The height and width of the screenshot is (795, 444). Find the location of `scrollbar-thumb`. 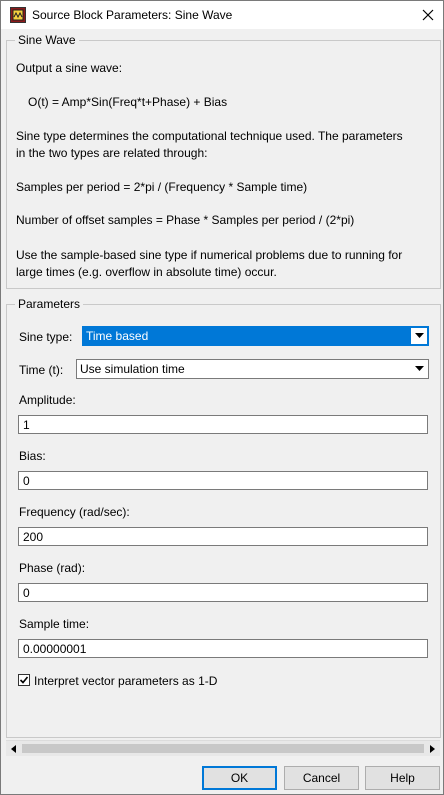

scrollbar-thumb is located at coordinates (223, 748).